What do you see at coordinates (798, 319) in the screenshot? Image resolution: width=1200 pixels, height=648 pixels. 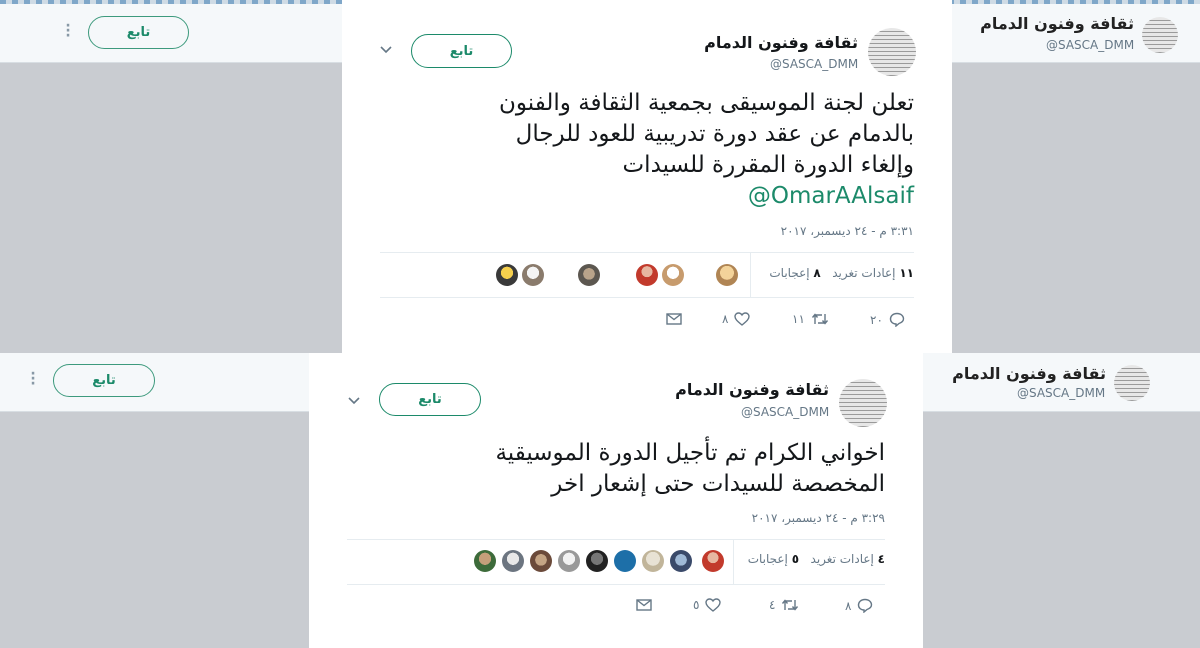 I see `retweet-count: ١١` at bounding box center [798, 319].